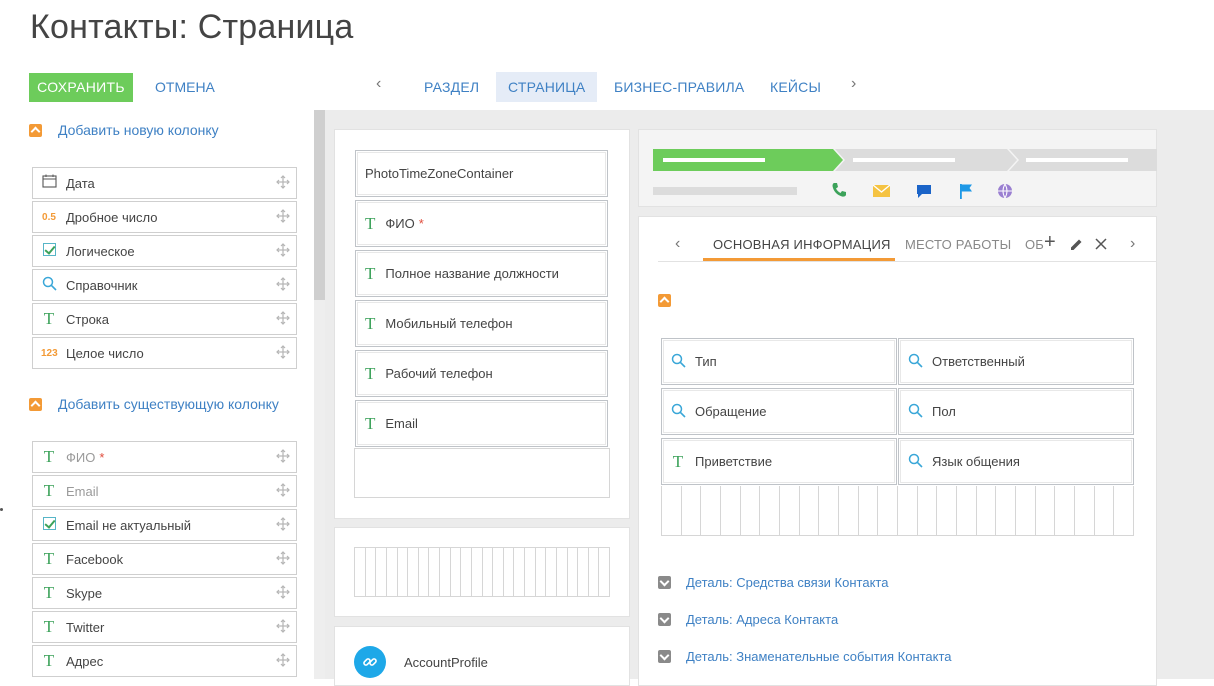 The width and height of the screenshot is (1214, 686). Describe the element at coordinates (1, 509) in the screenshot. I see `bullet-dot` at that location.